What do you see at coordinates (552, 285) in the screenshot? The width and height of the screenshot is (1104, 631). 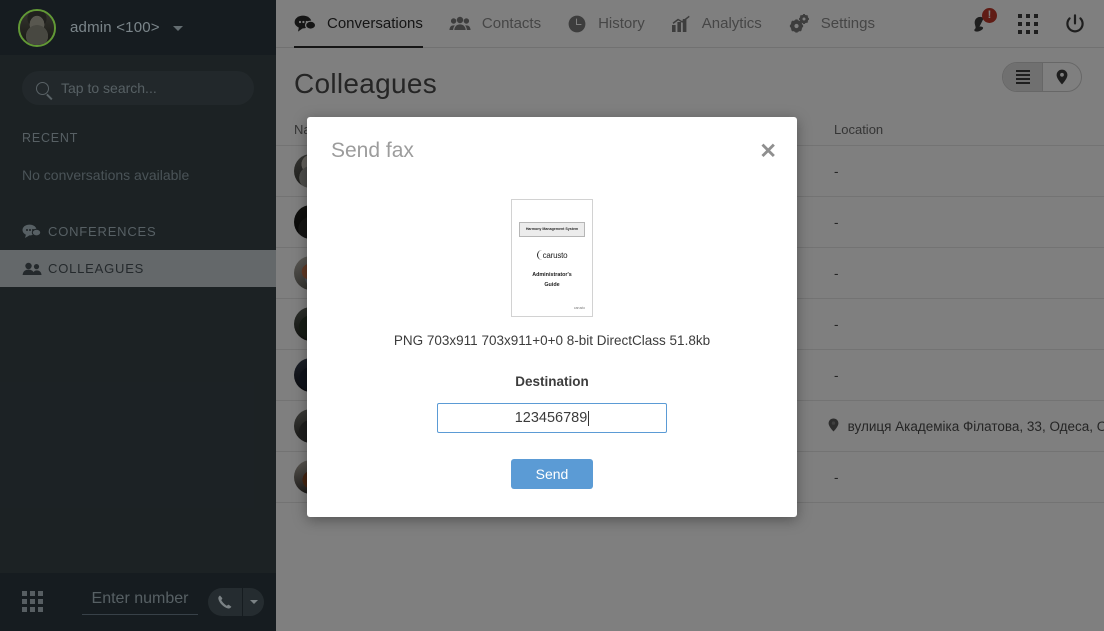 I see `thumbnail-subtitle-line2: Guide` at bounding box center [552, 285].